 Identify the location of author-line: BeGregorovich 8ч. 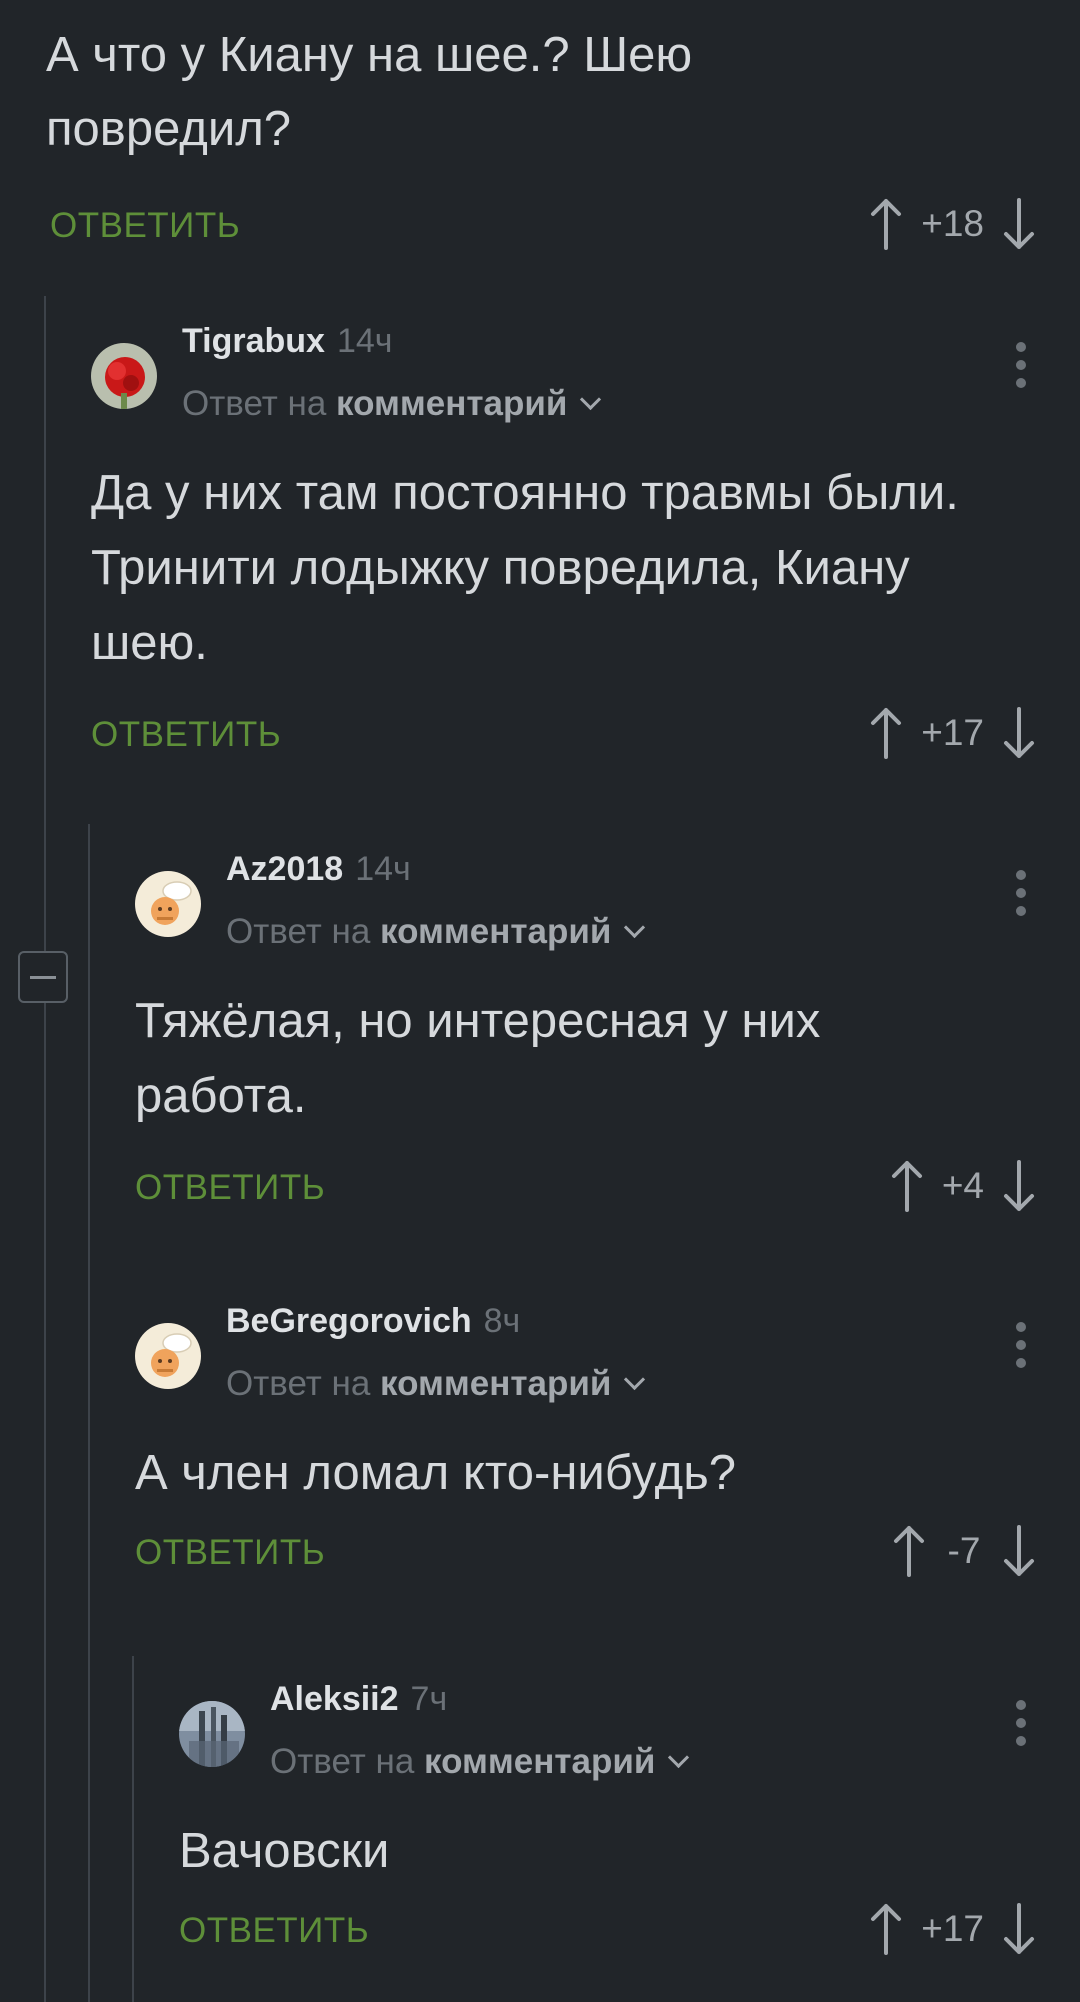
(373, 1321).